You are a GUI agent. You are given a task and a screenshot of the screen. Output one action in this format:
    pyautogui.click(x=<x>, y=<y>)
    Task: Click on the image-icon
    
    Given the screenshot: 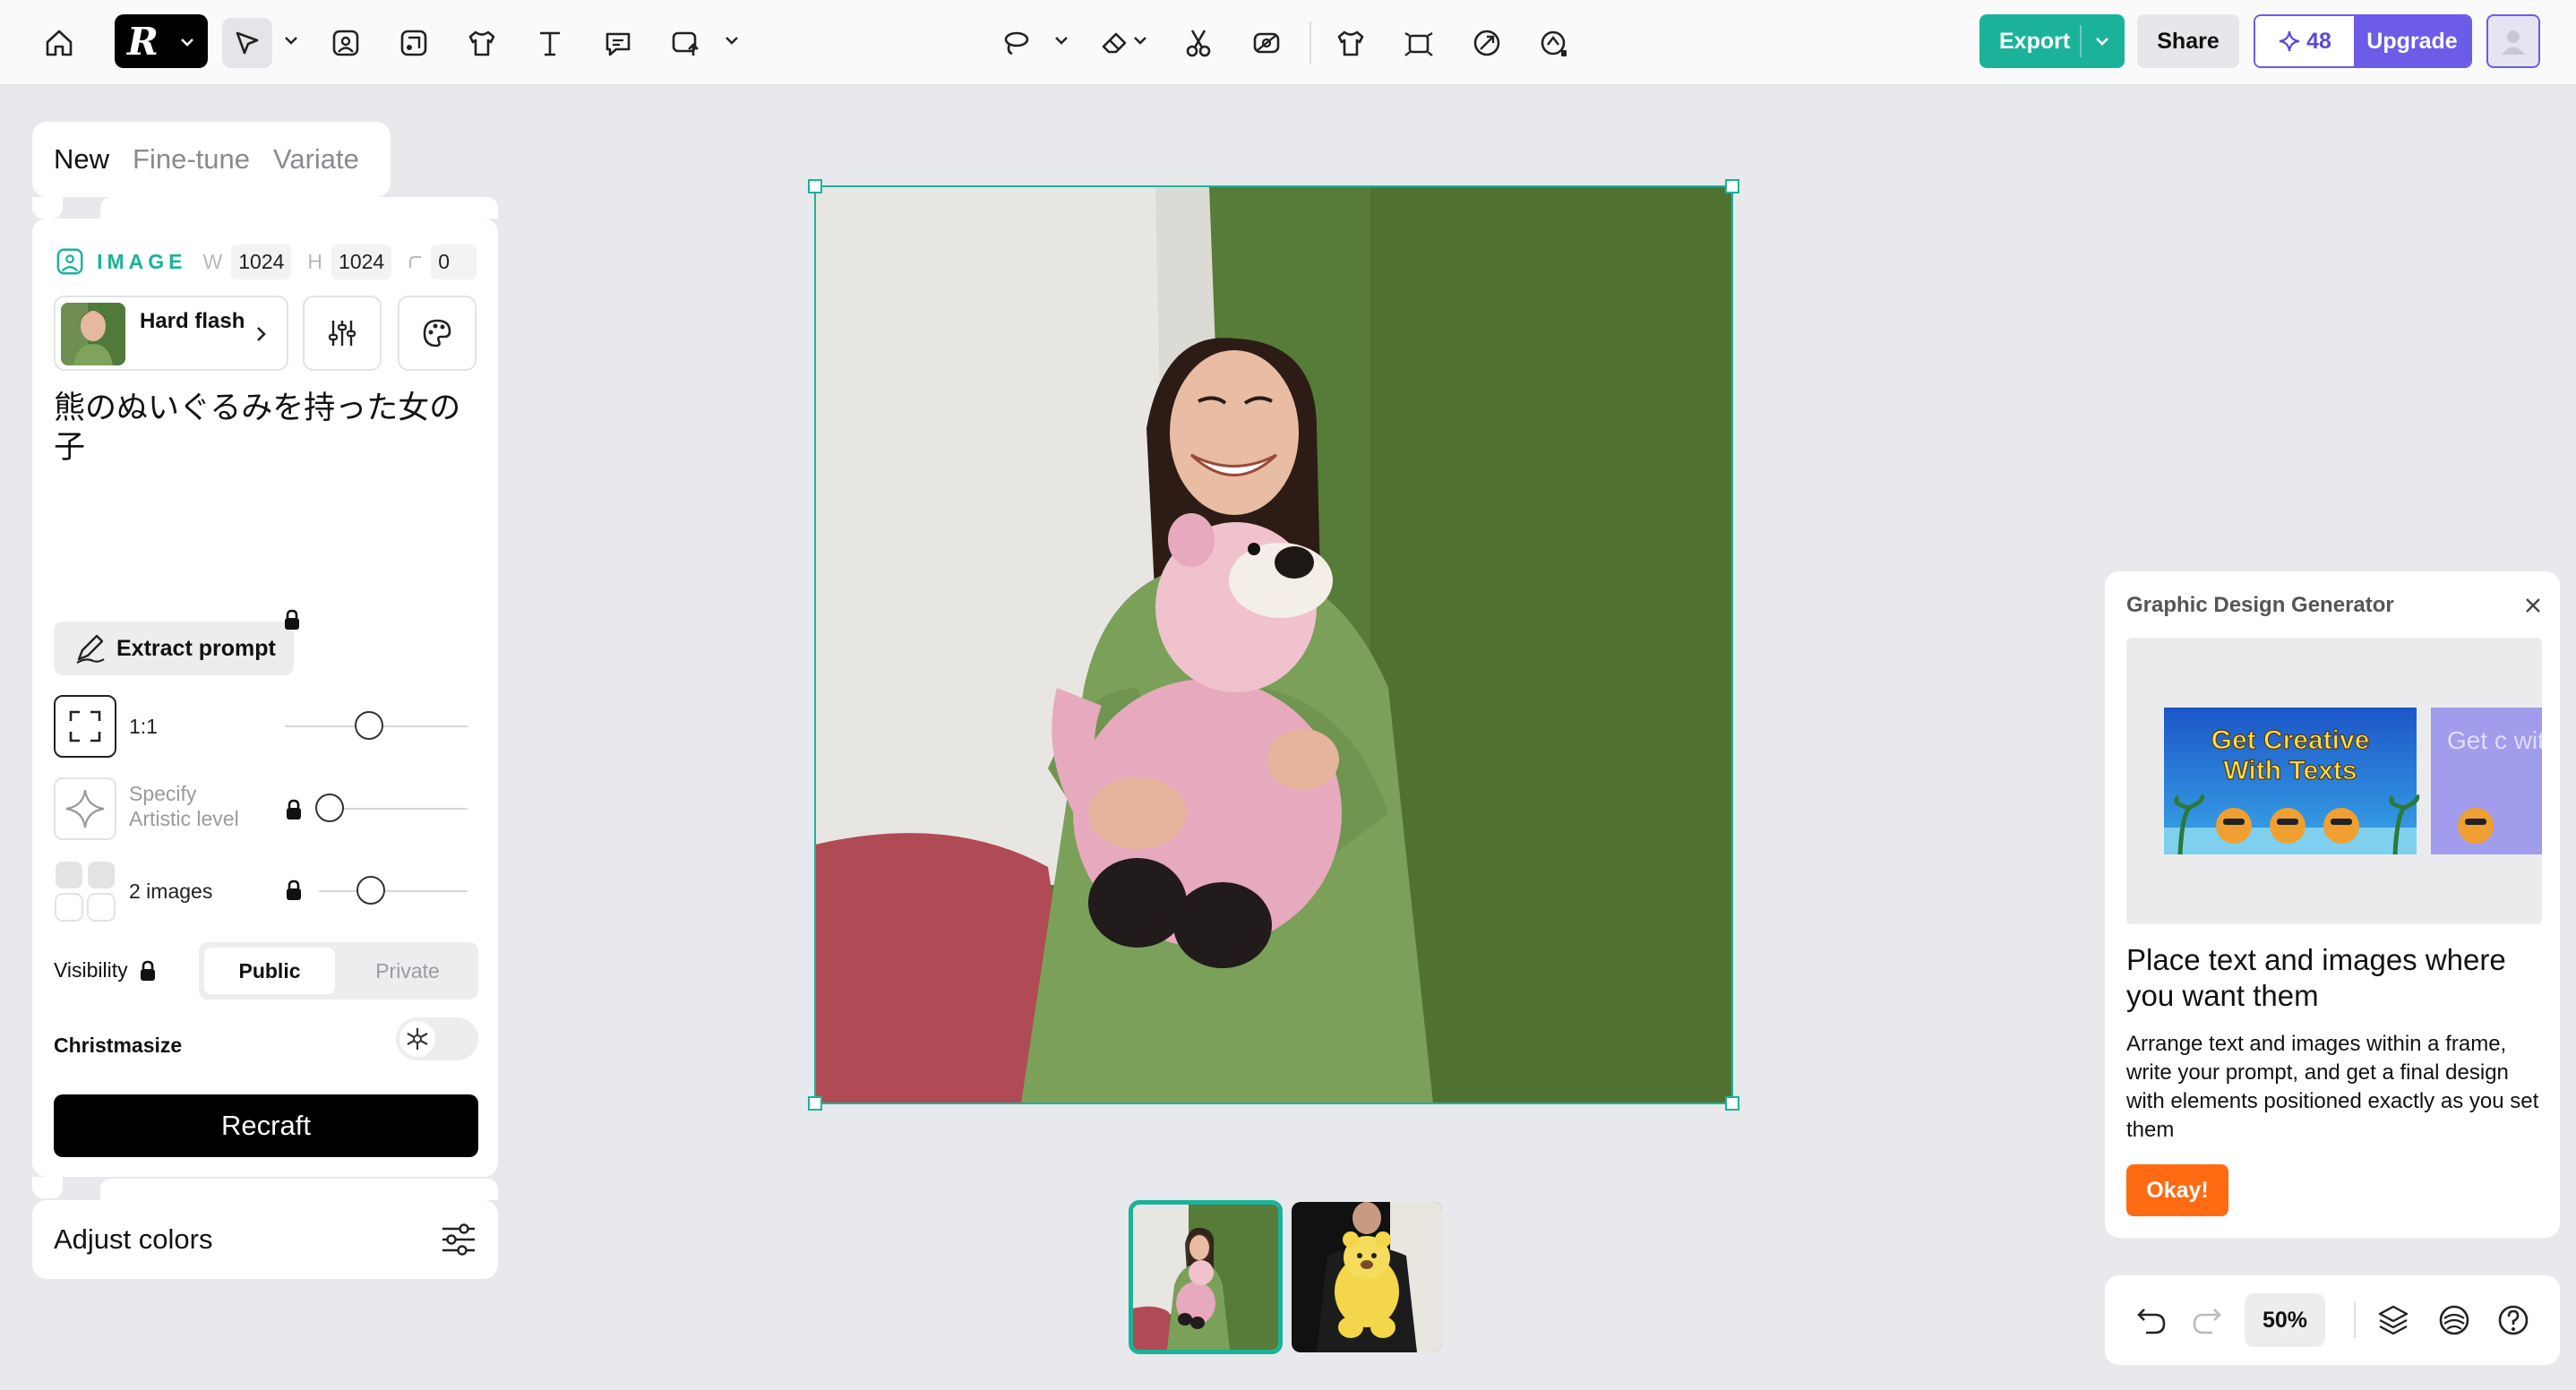 What is the action you would take?
    pyautogui.click(x=346, y=43)
    